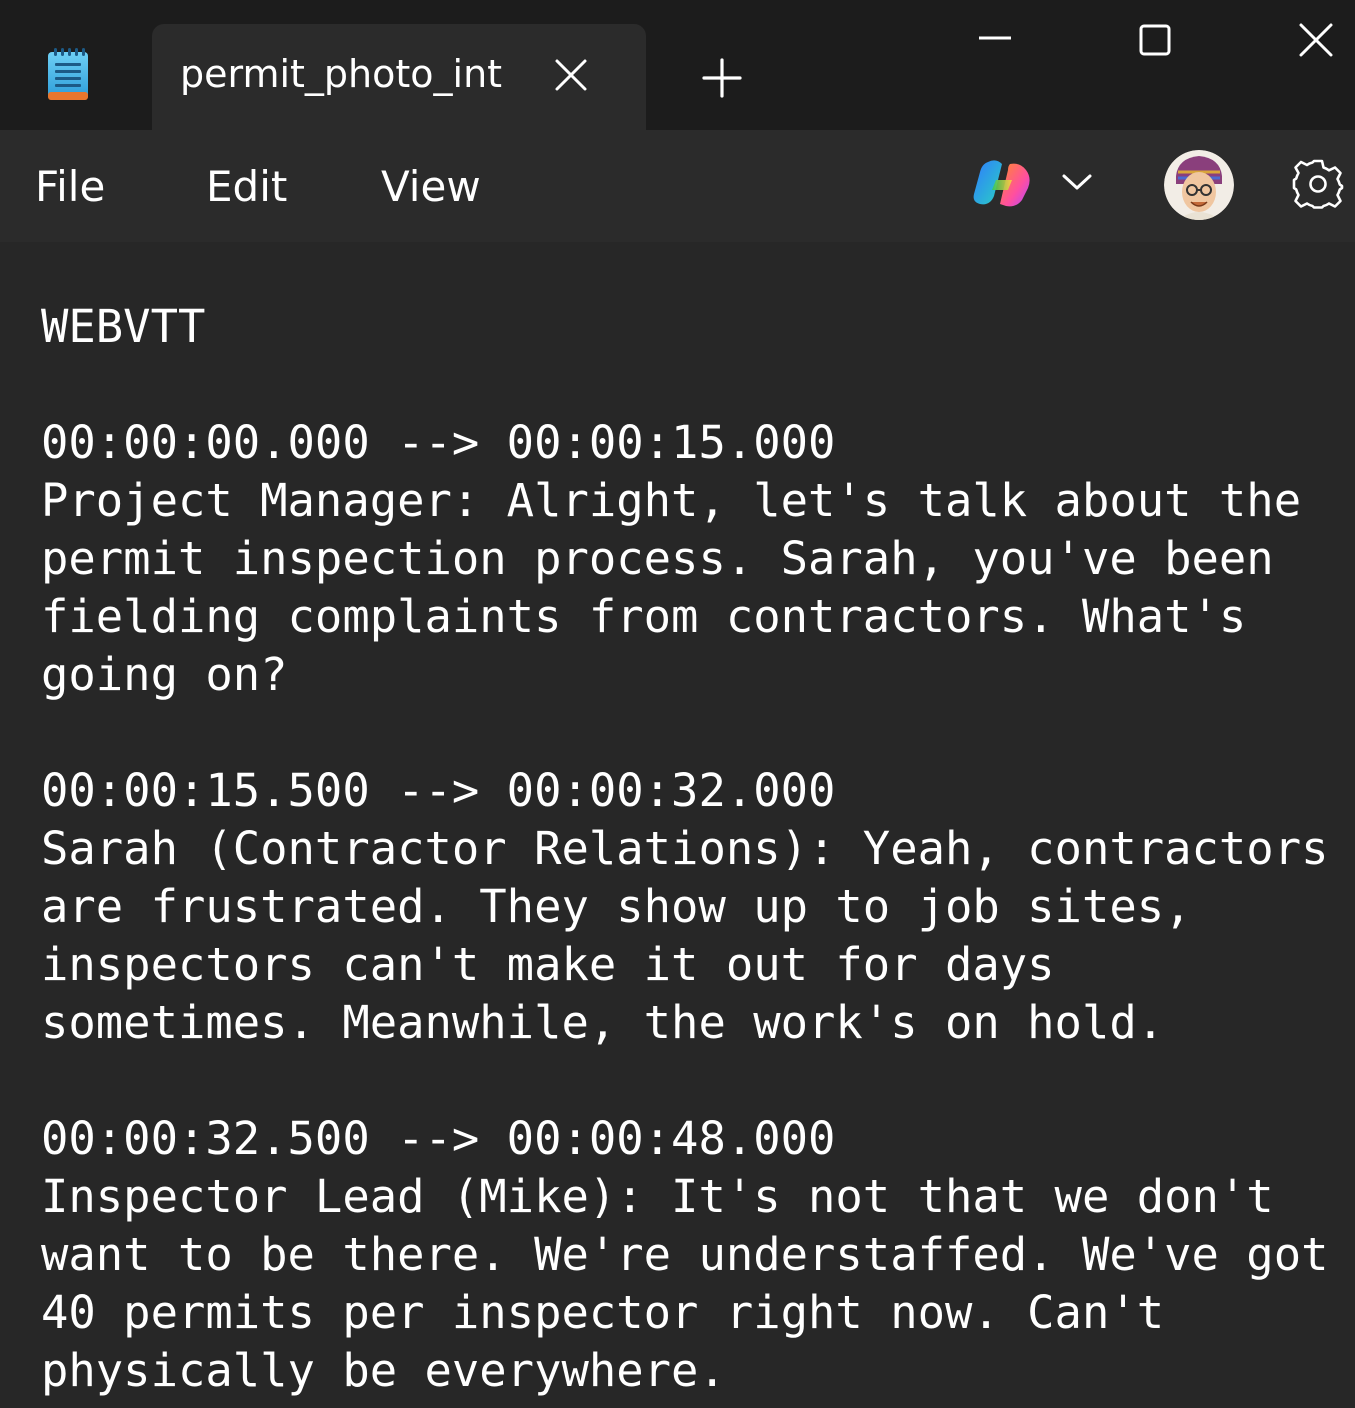 This screenshot has width=1355, height=1408. What do you see at coordinates (722, 78) in the screenshot?
I see `plus-icon` at bounding box center [722, 78].